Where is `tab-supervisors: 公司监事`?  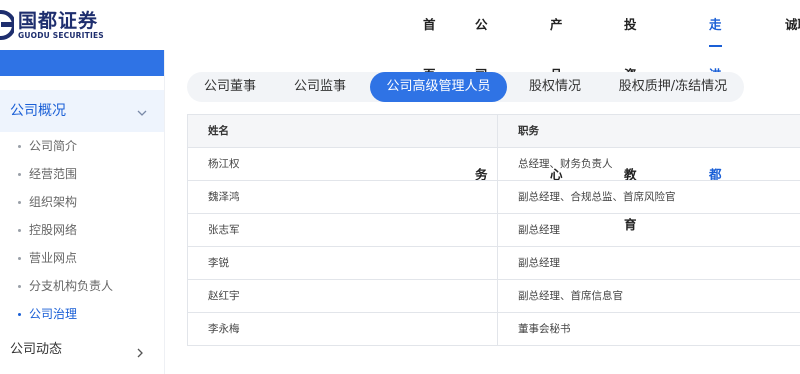 tab-supervisors: 公司监事 is located at coordinates (320, 87).